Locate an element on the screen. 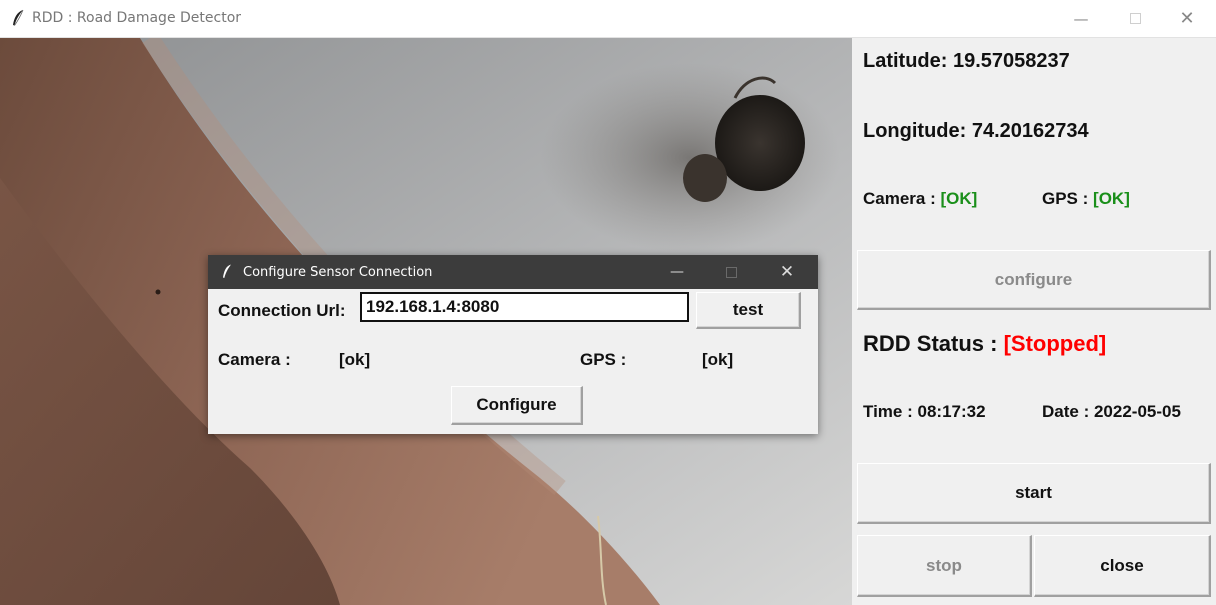 Image resolution: width=1216 pixels, height=605 pixels. date-value: : 2022-05-05 is located at coordinates (1132, 411).